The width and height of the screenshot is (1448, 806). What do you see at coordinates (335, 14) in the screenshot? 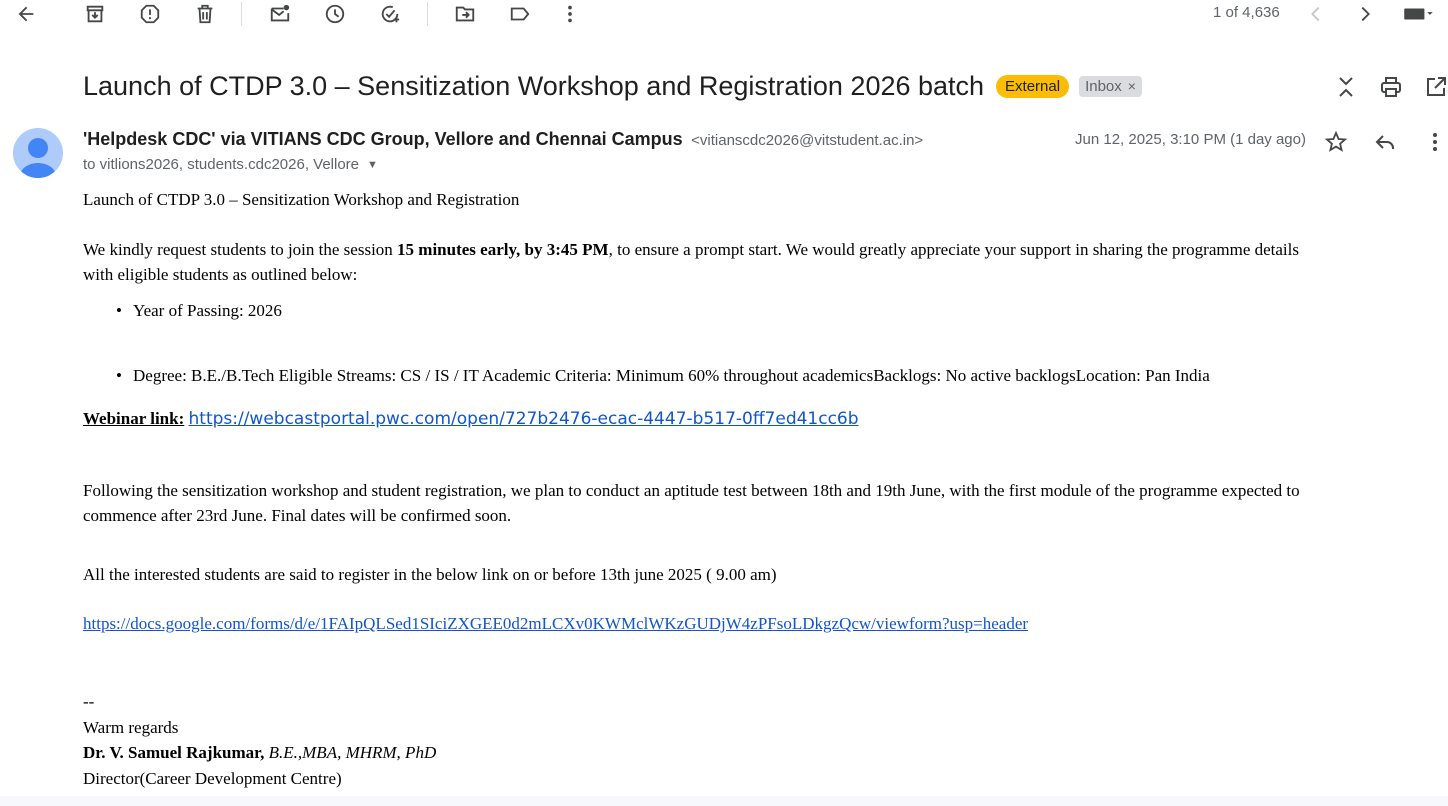
I see `snooze-icon` at bounding box center [335, 14].